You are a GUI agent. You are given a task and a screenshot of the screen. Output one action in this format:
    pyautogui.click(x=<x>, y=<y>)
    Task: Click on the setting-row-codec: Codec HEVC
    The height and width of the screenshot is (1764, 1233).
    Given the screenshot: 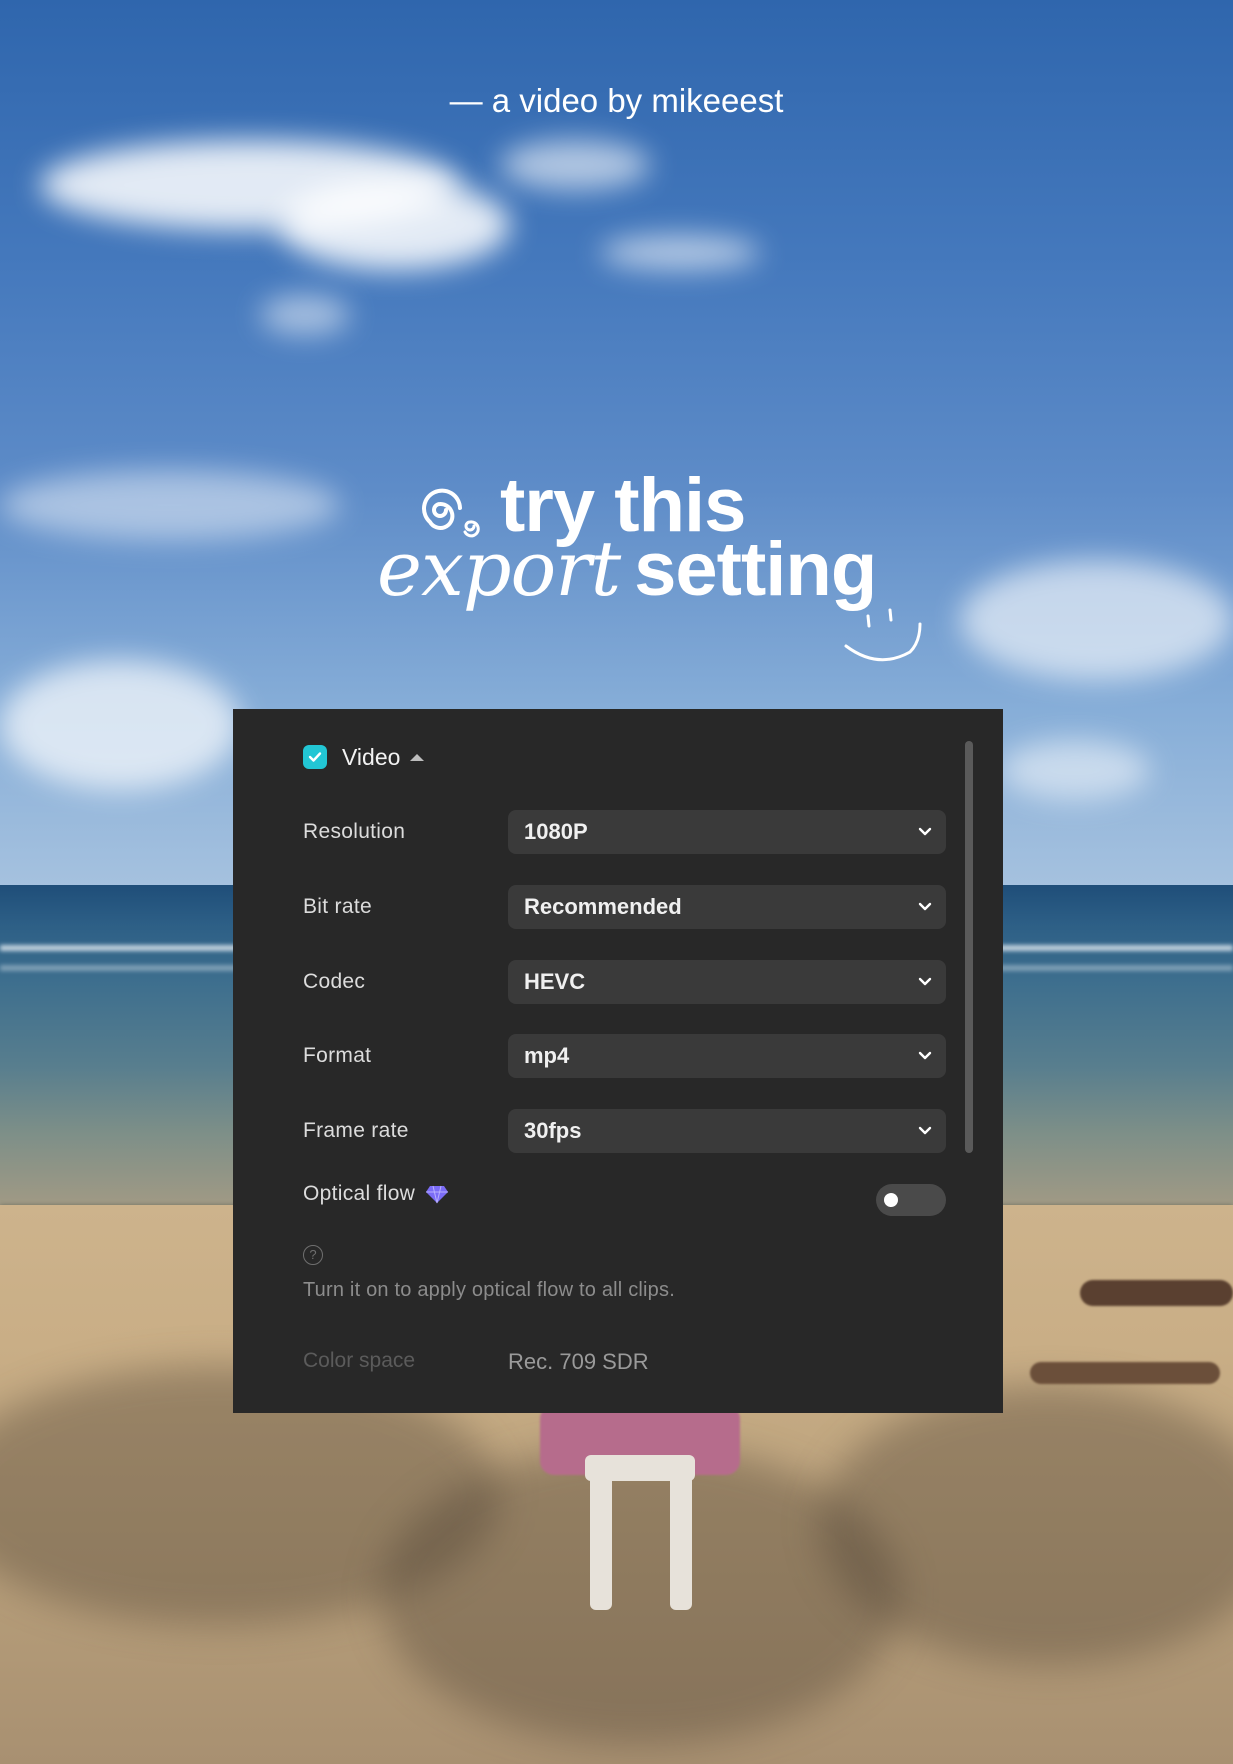 What is the action you would take?
    pyautogui.click(x=624, y=982)
    